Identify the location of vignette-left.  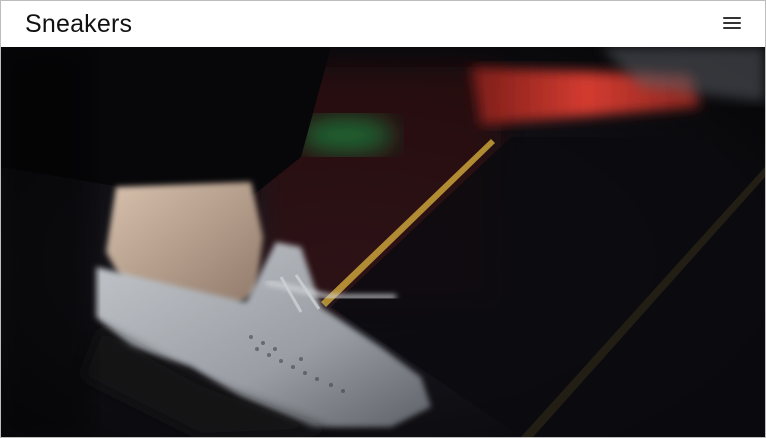
(46, 242).